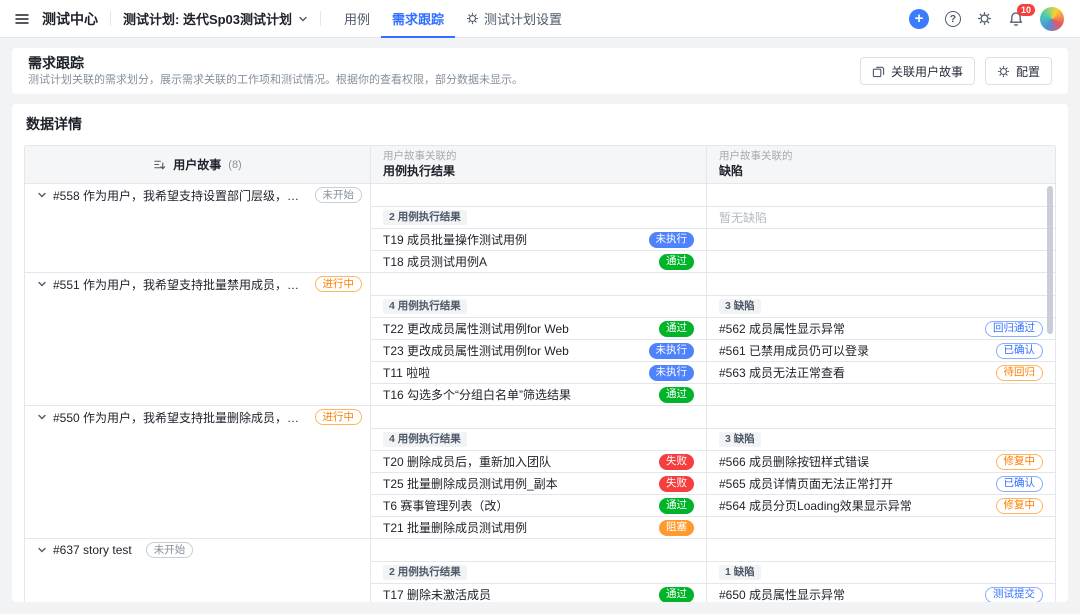 The image size is (1080, 614). What do you see at coordinates (512, 372) in the screenshot?
I see `case-title: T11 啦啦` at bounding box center [512, 372].